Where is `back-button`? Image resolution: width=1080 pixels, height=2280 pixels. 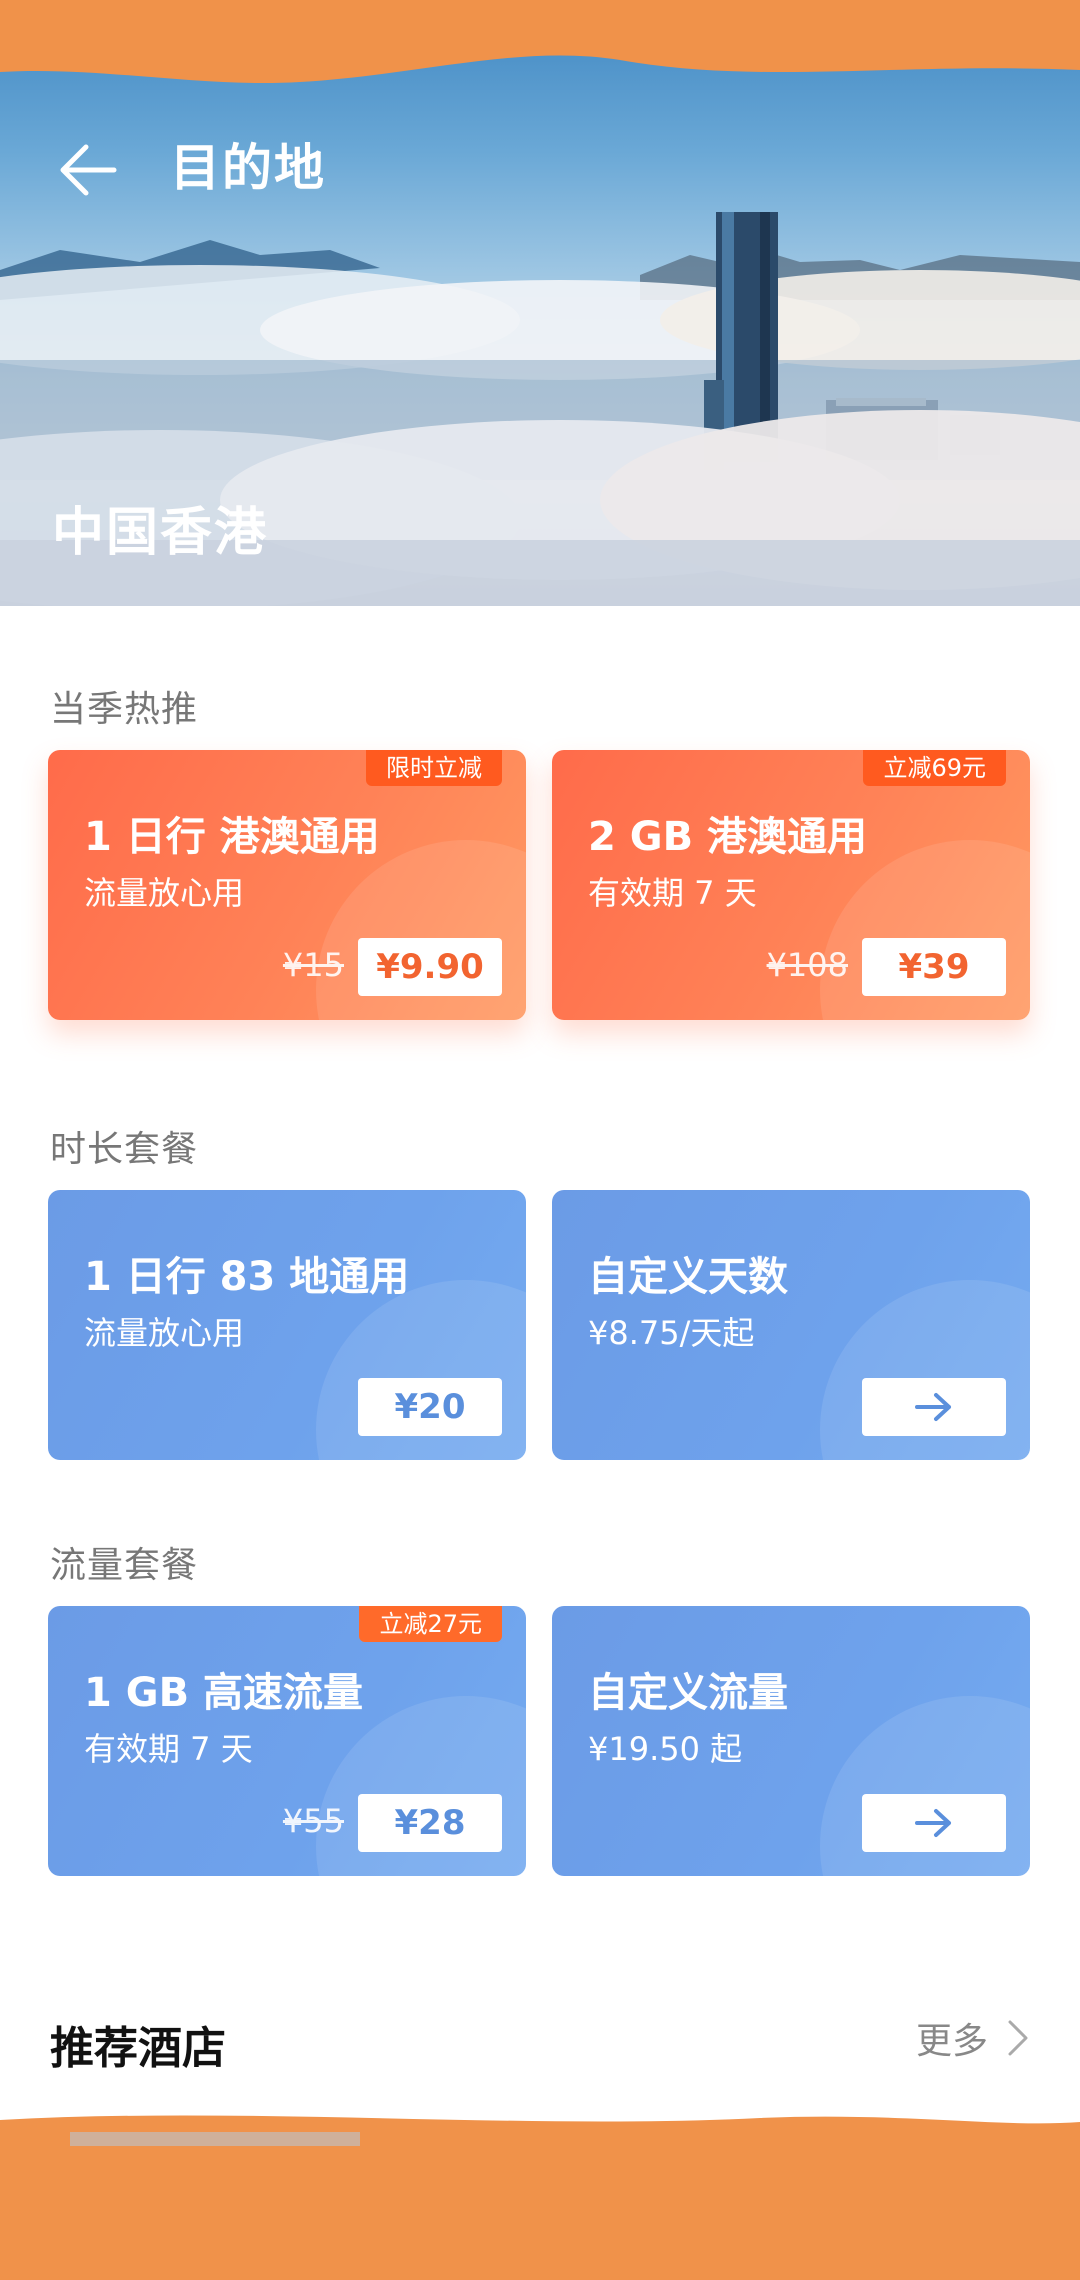
back-button is located at coordinates (88, 170).